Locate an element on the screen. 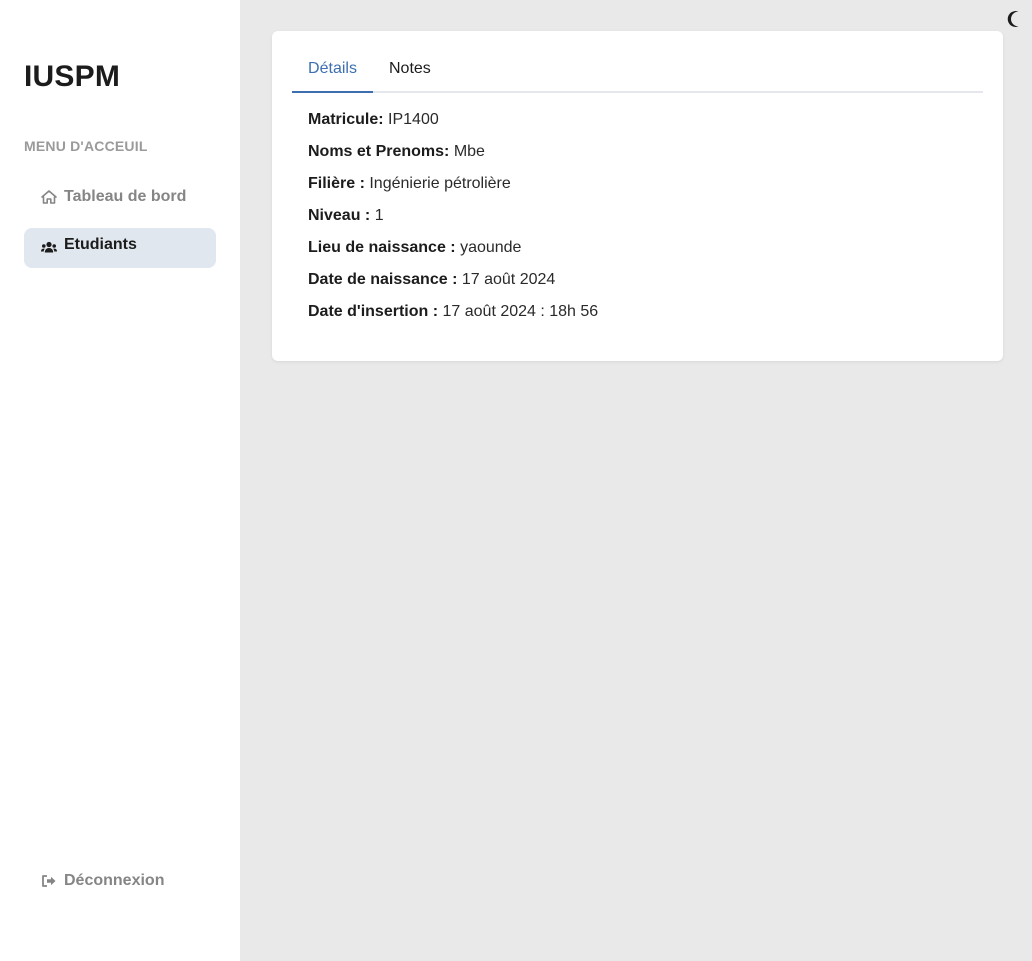 Image resolution: width=1032 pixels, height=961 pixels. home-icon is located at coordinates (49, 197).